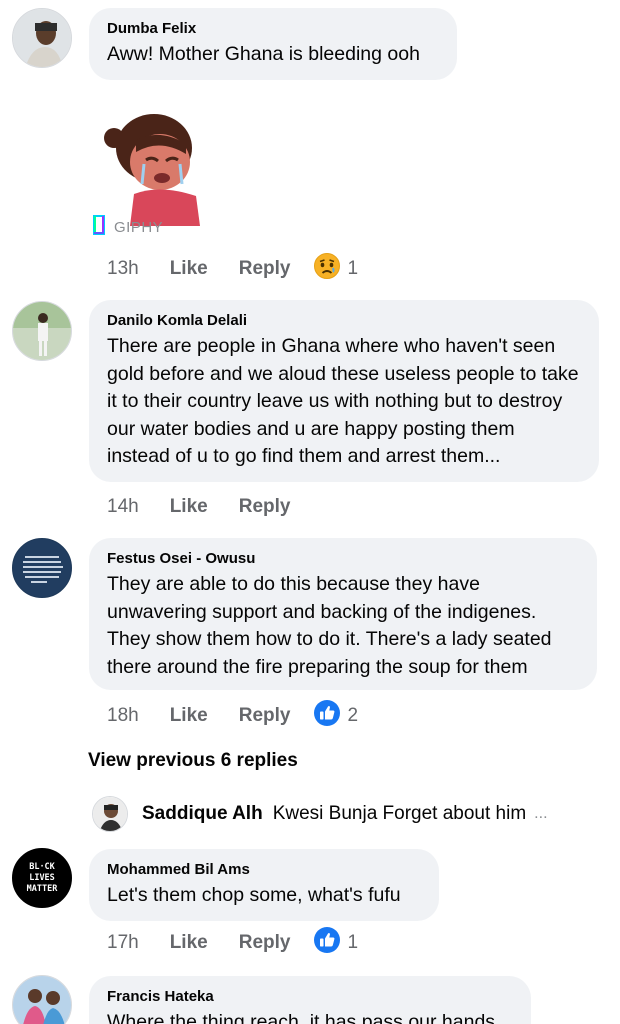 This screenshot has width=620, height=1024. Describe the element at coordinates (399, 813) in the screenshot. I see `reply-text: Kwesi Bunja Forget about him` at that location.